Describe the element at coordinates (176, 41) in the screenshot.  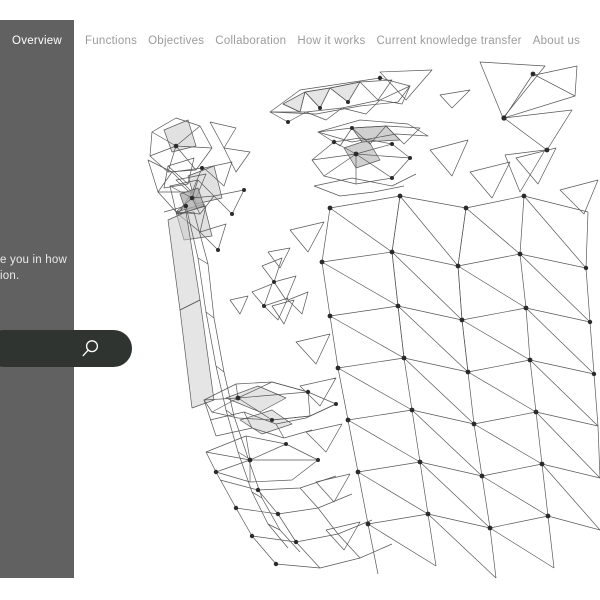
I see `nav-item-objectives: Objectives` at that location.